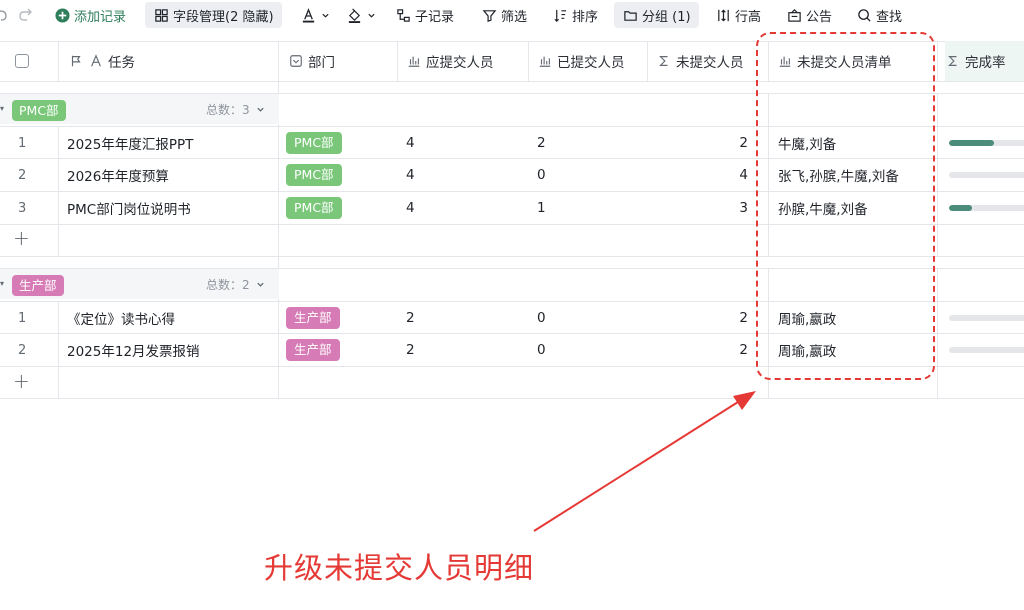  What do you see at coordinates (644, 461) in the screenshot?
I see `annotation-arrow` at bounding box center [644, 461].